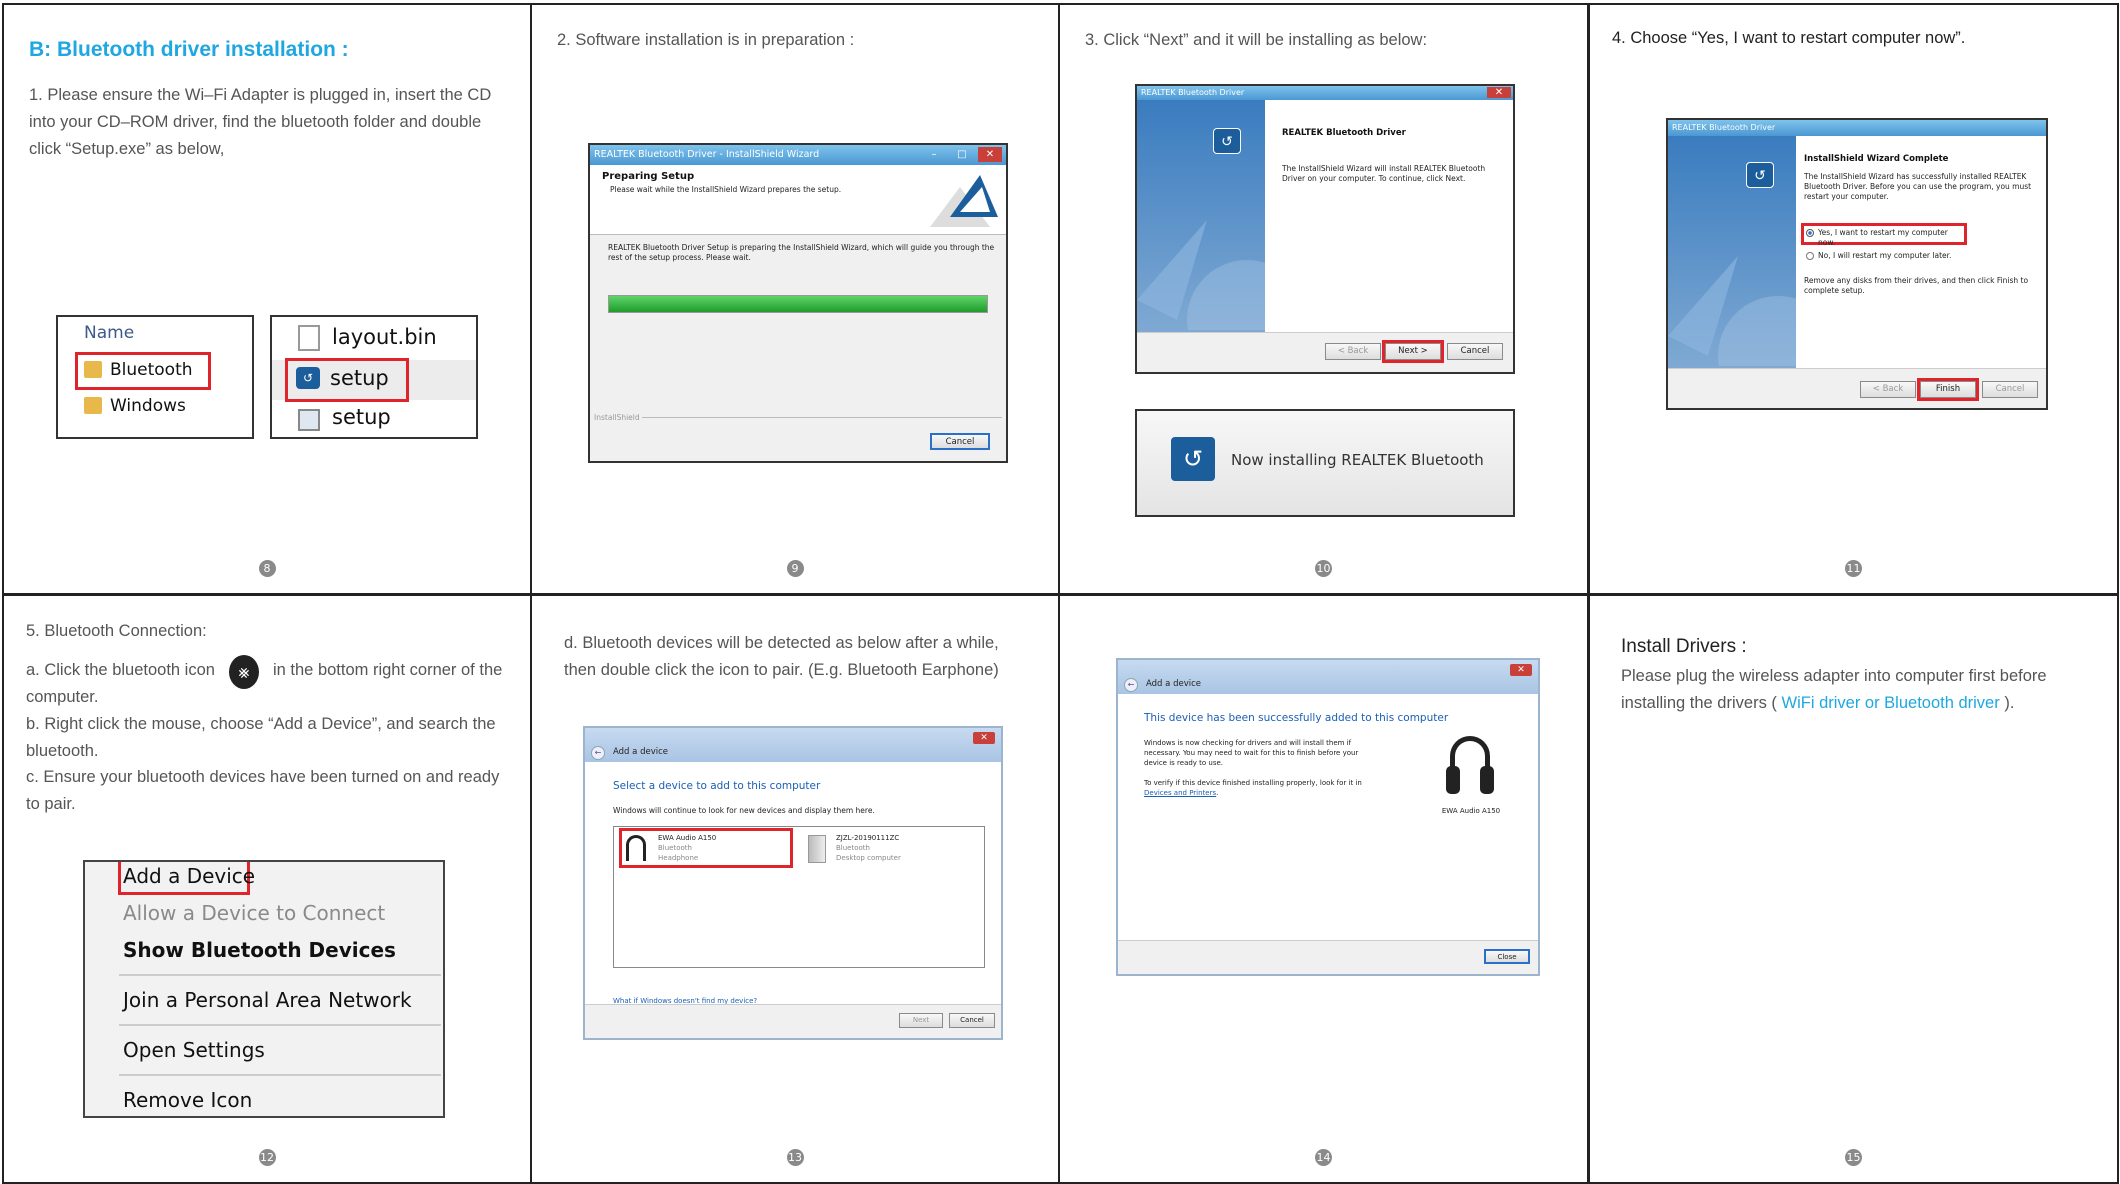 Image resolution: width=2120 pixels, height=1184 pixels. Describe the element at coordinates (109, 333) in the screenshot. I see `name-column-header: Name` at that location.